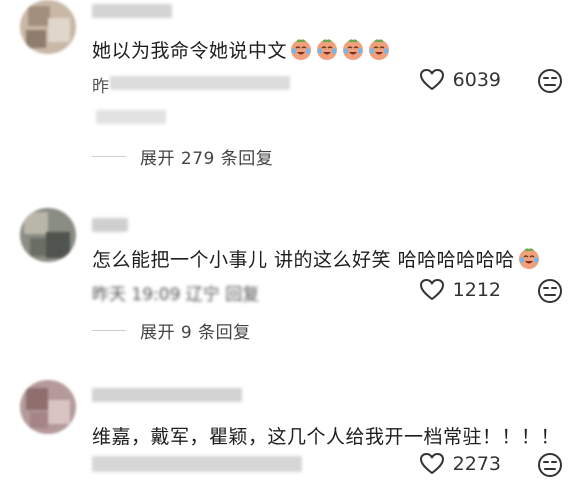 The image size is (585, 484). What do you see at coordinates (207, 159) in the screenshot?
I see `expand-replies-label: 展开 279 条回复` at bounding box center [207, 159].